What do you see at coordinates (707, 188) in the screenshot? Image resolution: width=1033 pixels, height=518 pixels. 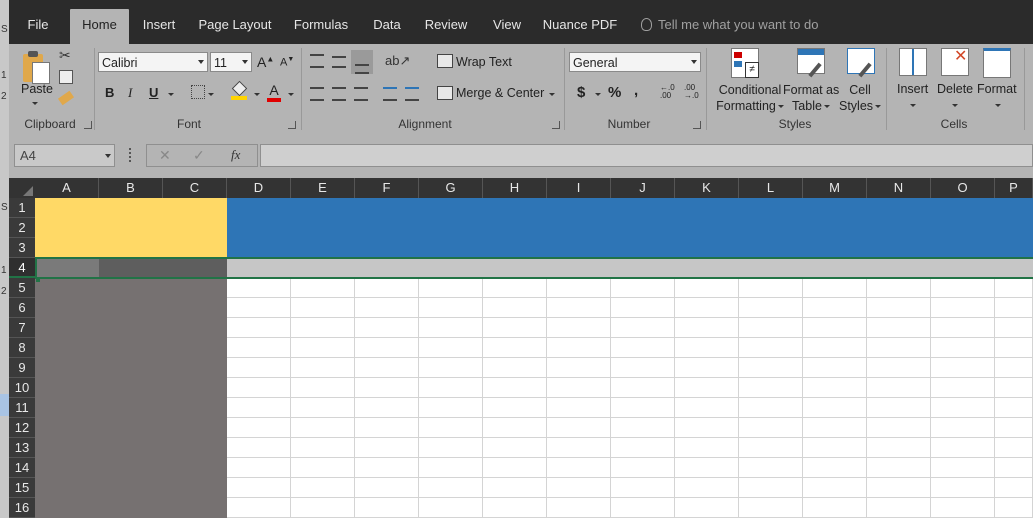 I see `column-header-k: K` at bounding box center [707, 188].